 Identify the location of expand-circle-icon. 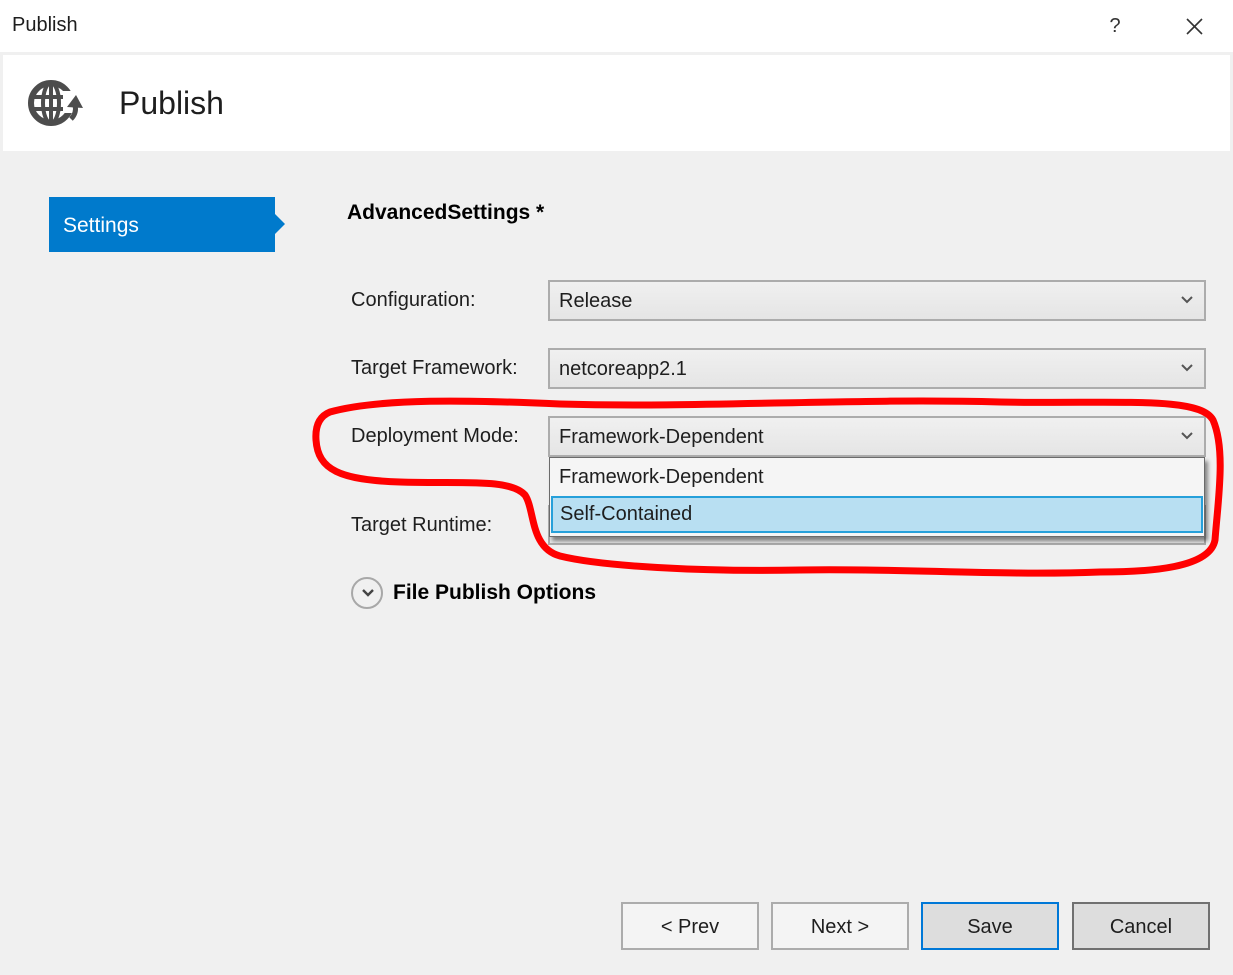
(367, 593).